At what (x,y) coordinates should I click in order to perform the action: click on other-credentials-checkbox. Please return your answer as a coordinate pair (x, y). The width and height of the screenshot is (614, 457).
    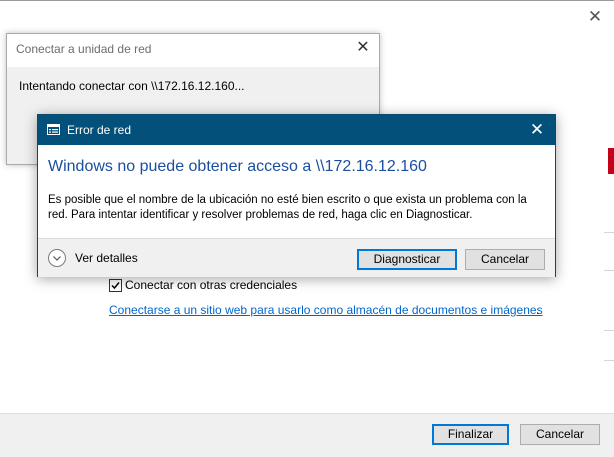
    Looking at the image, I should click on (115, 285).